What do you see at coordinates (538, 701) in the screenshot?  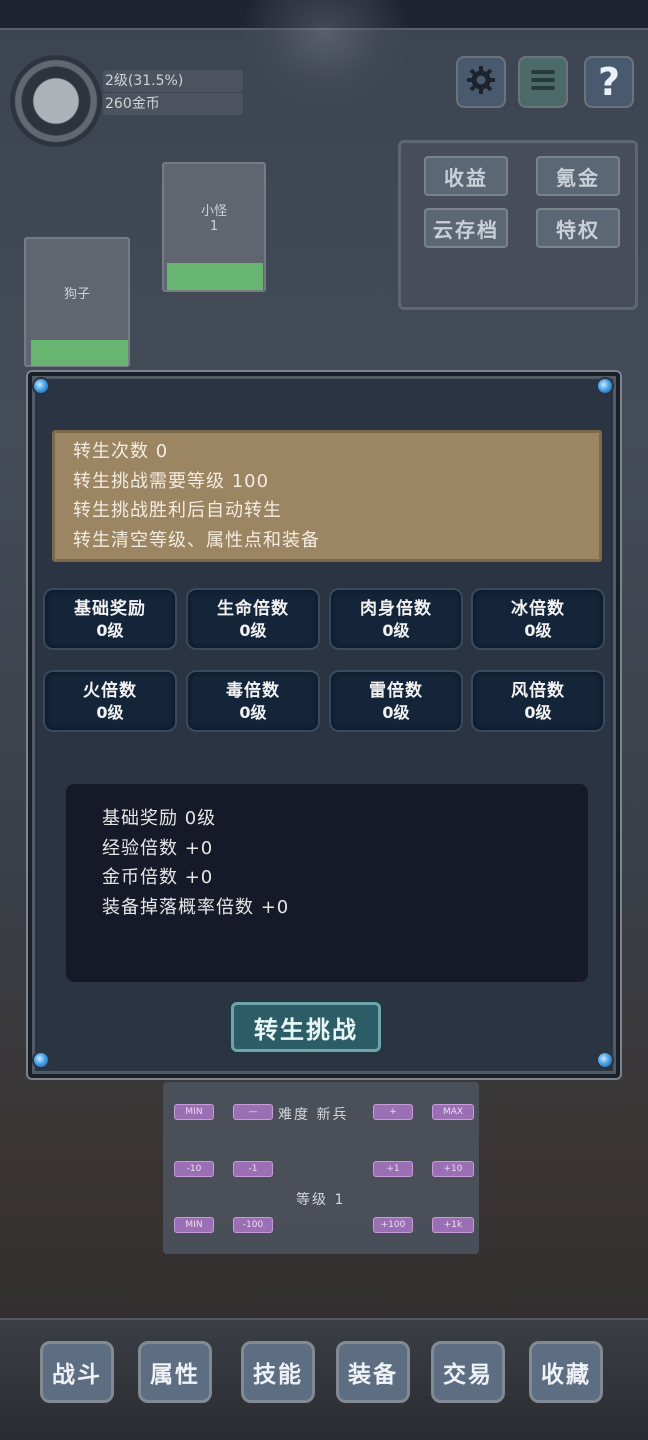 I see `stat-wind-multiplier: 风倍数 0级` at bounding box center [538, 701].